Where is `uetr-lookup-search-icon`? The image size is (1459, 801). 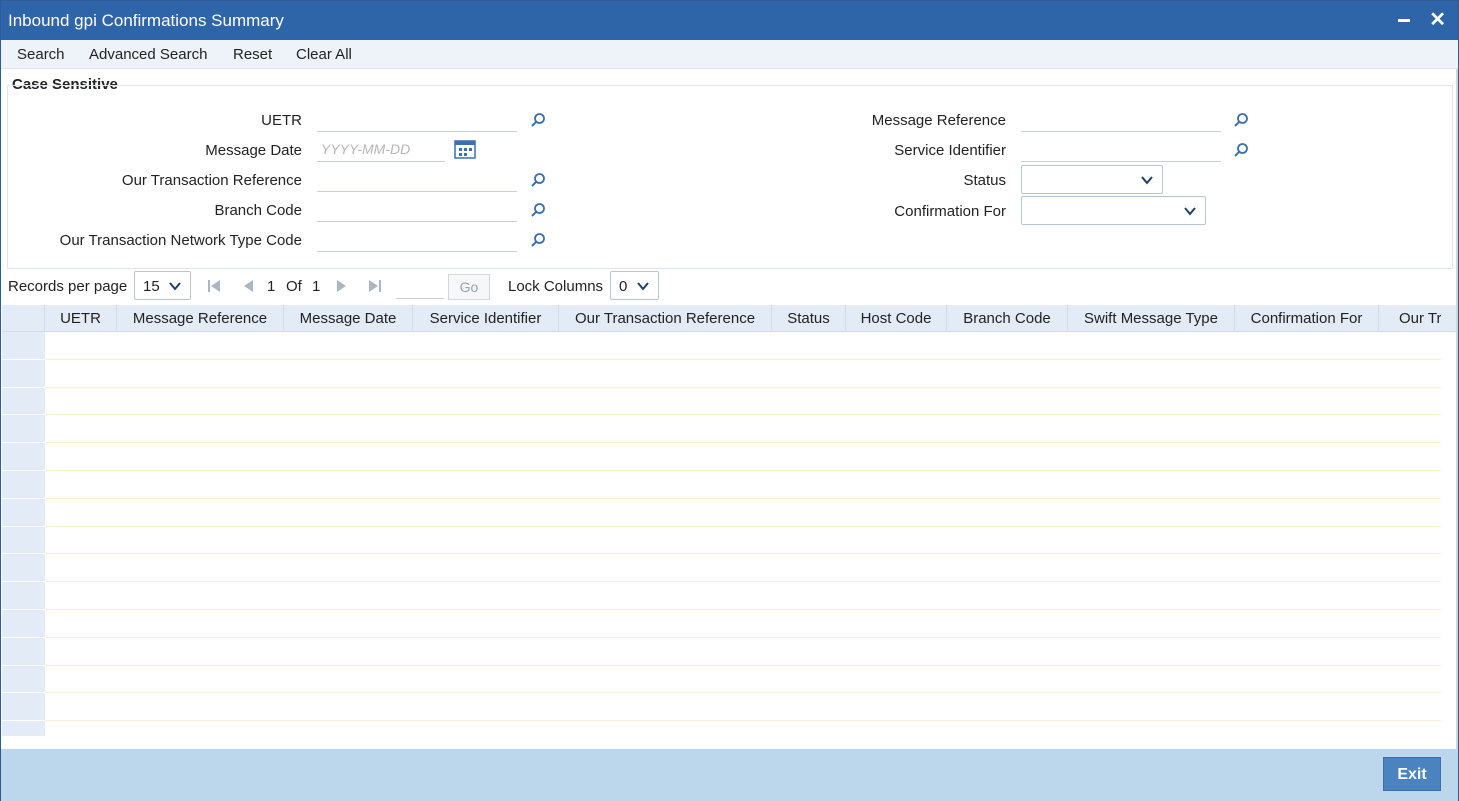 uetr-lookup-search-icon is located at coordinates (538, 120).